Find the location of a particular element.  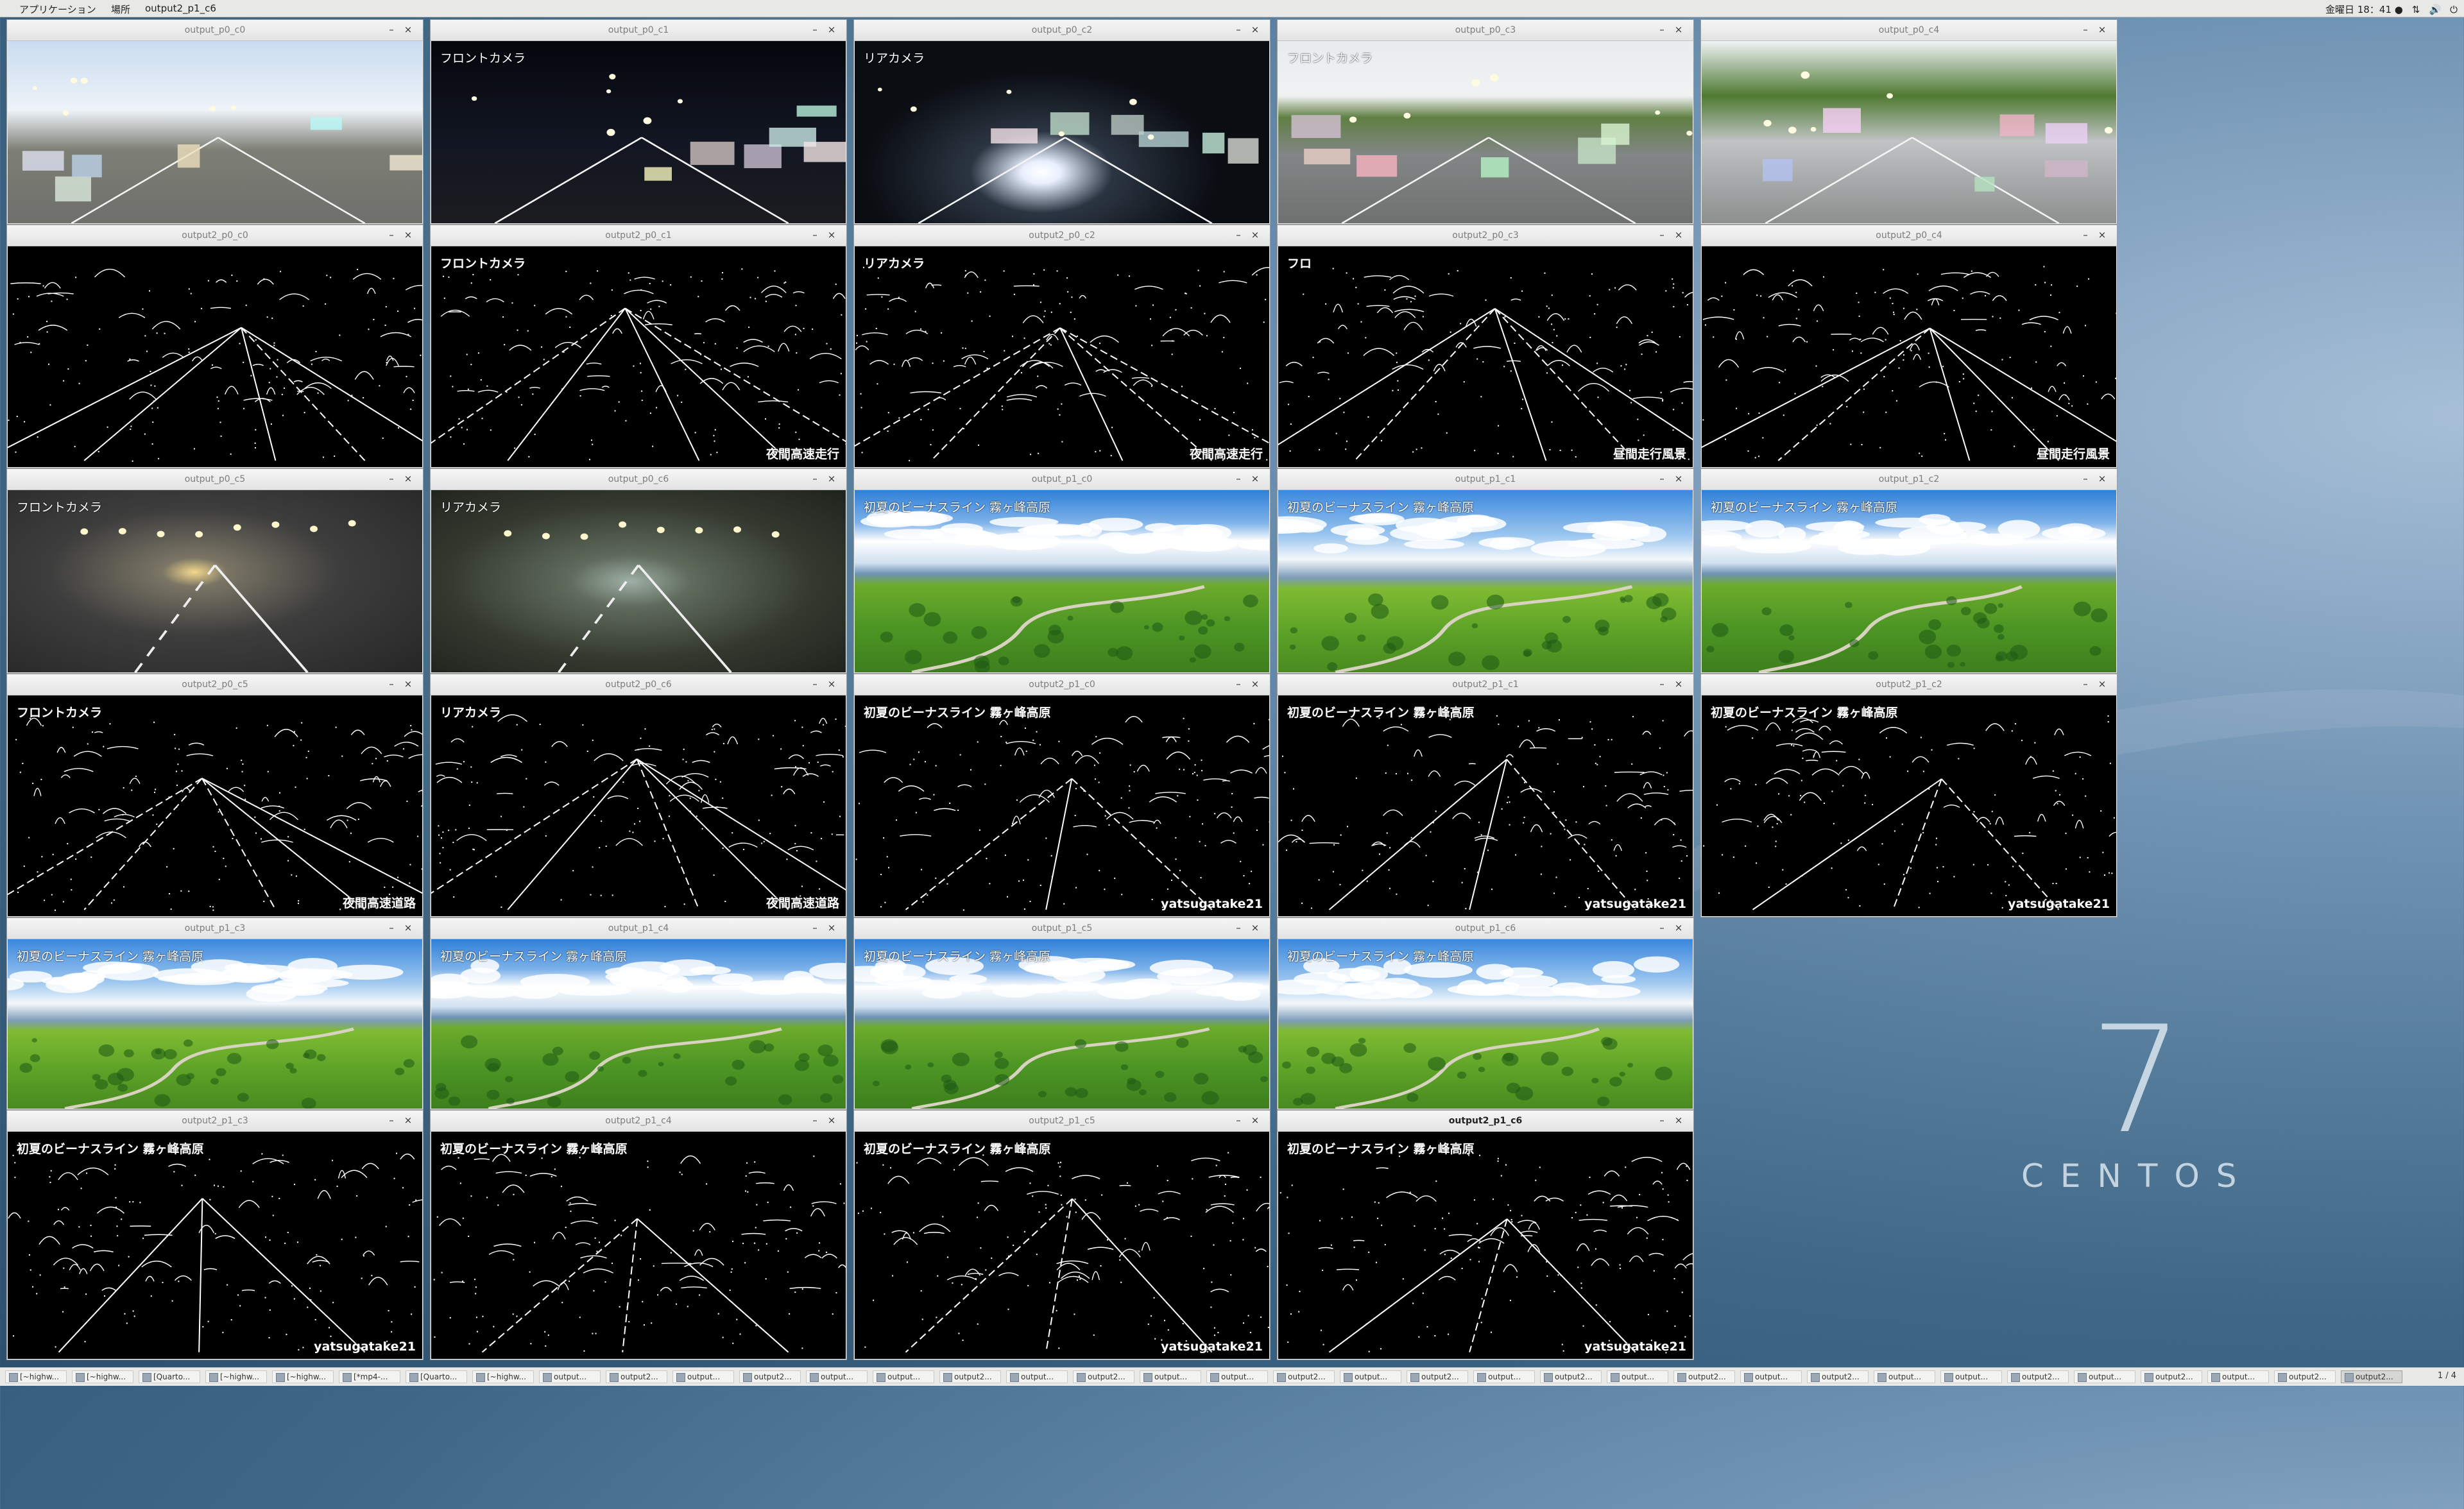

places-menu: 場所 is located at coordinates (121, 9).